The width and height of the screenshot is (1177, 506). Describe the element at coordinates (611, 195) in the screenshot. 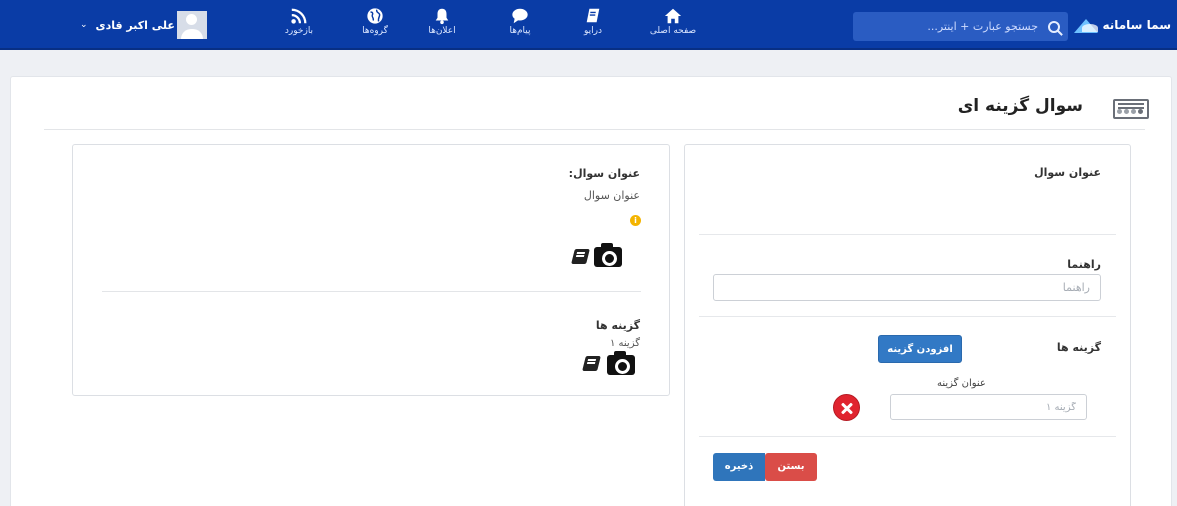

I see `preview-question-title: عنوان سوال` at that location.